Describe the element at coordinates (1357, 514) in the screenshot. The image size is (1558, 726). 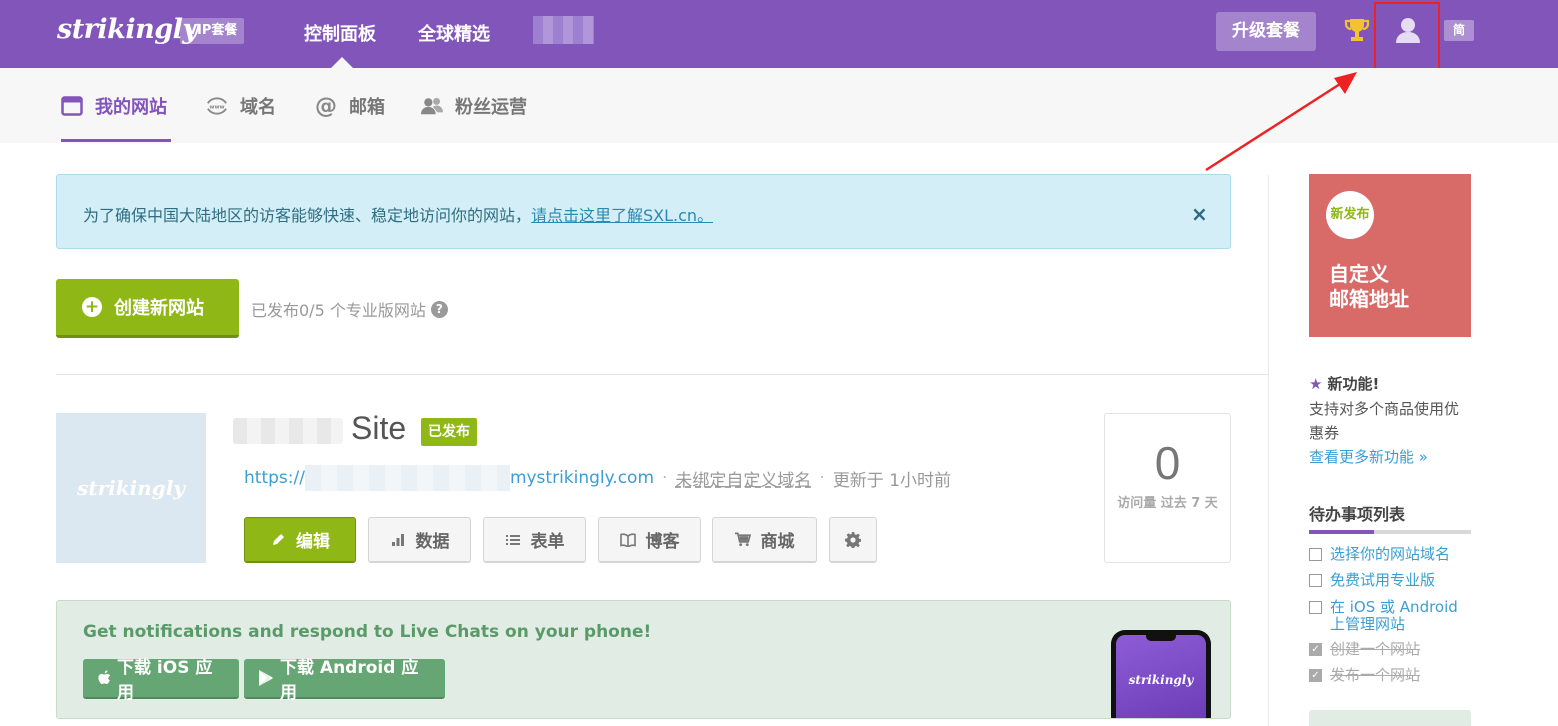
I see `todo-title: 待办事项列表` at that location.